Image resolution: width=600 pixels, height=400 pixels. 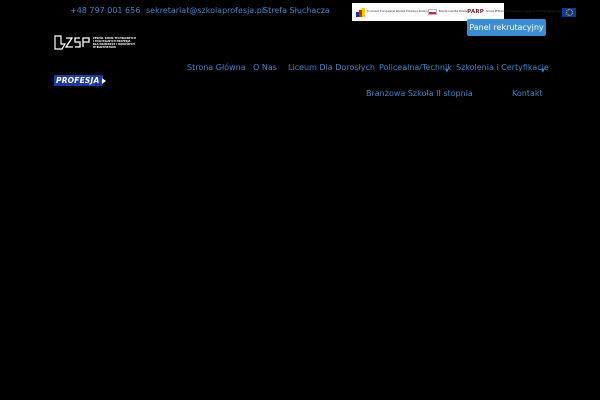 I want to click on profesja-logo: PROFESJA, so click(x=80, y=80).